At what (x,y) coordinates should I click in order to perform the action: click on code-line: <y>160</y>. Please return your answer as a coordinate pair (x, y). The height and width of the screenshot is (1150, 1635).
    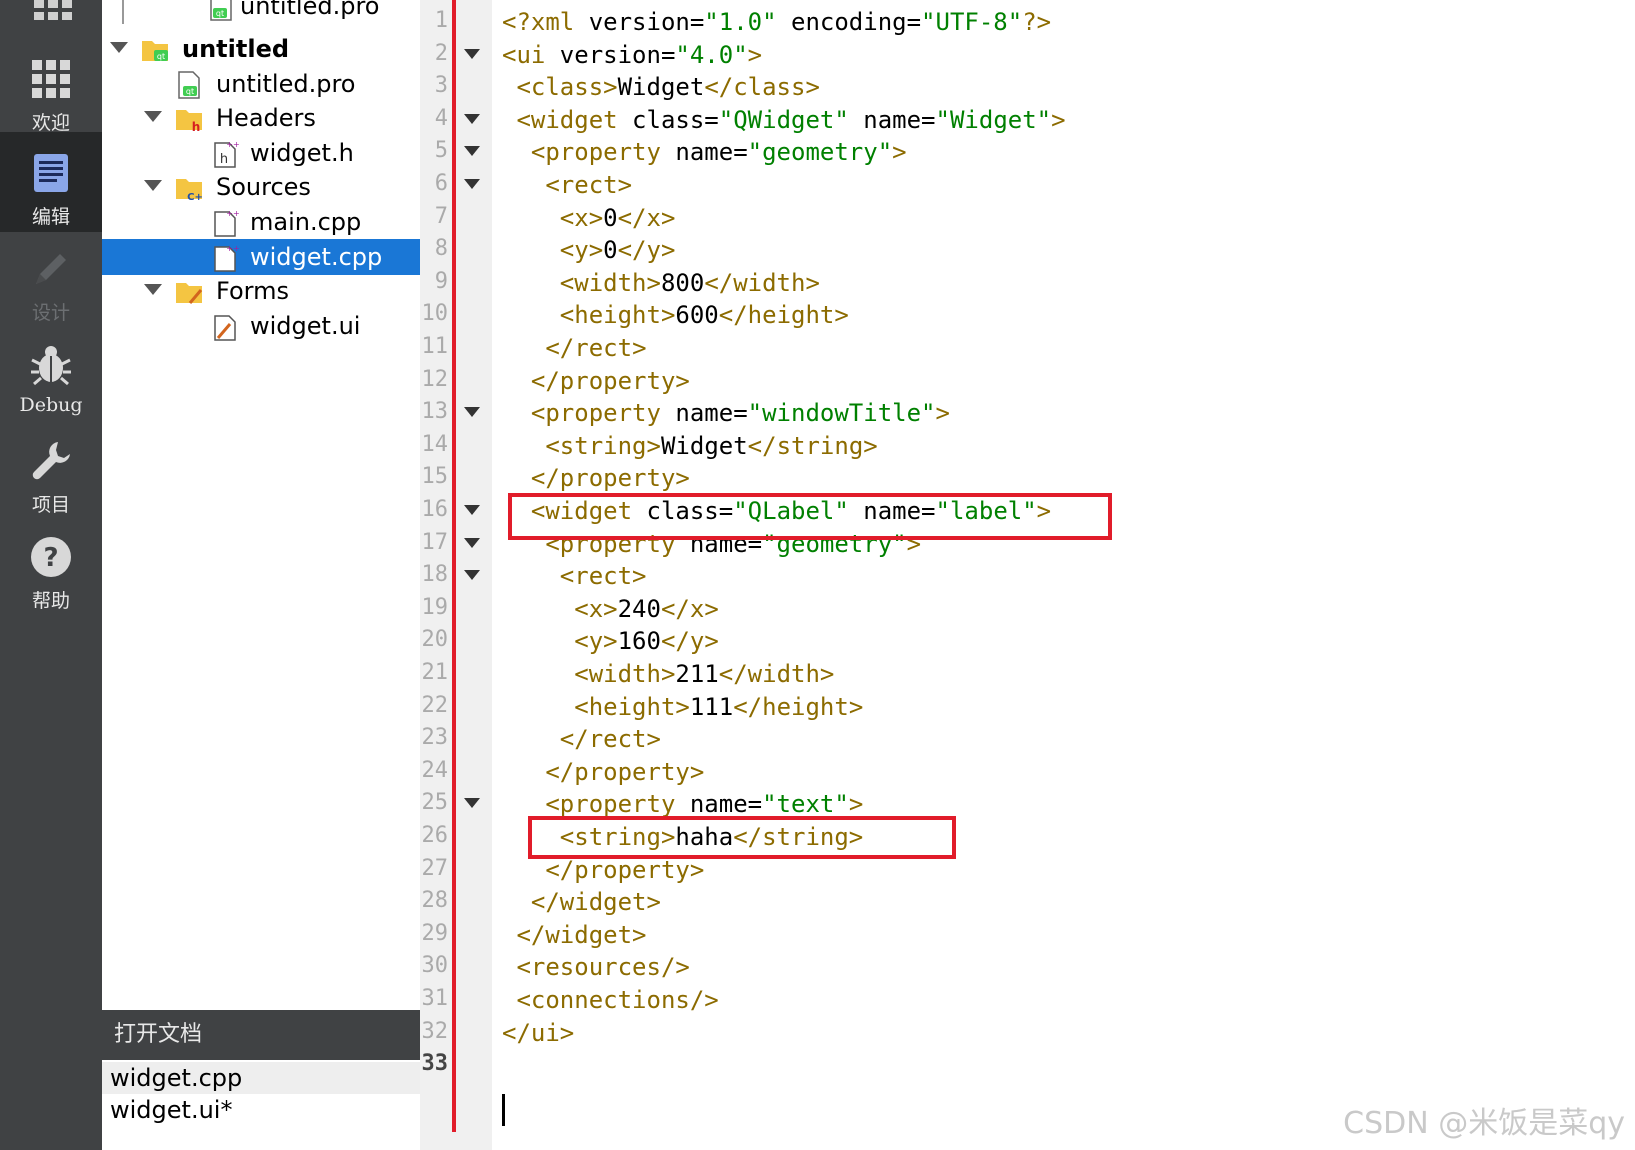
    Looking at the image, I should click on (646, 641).